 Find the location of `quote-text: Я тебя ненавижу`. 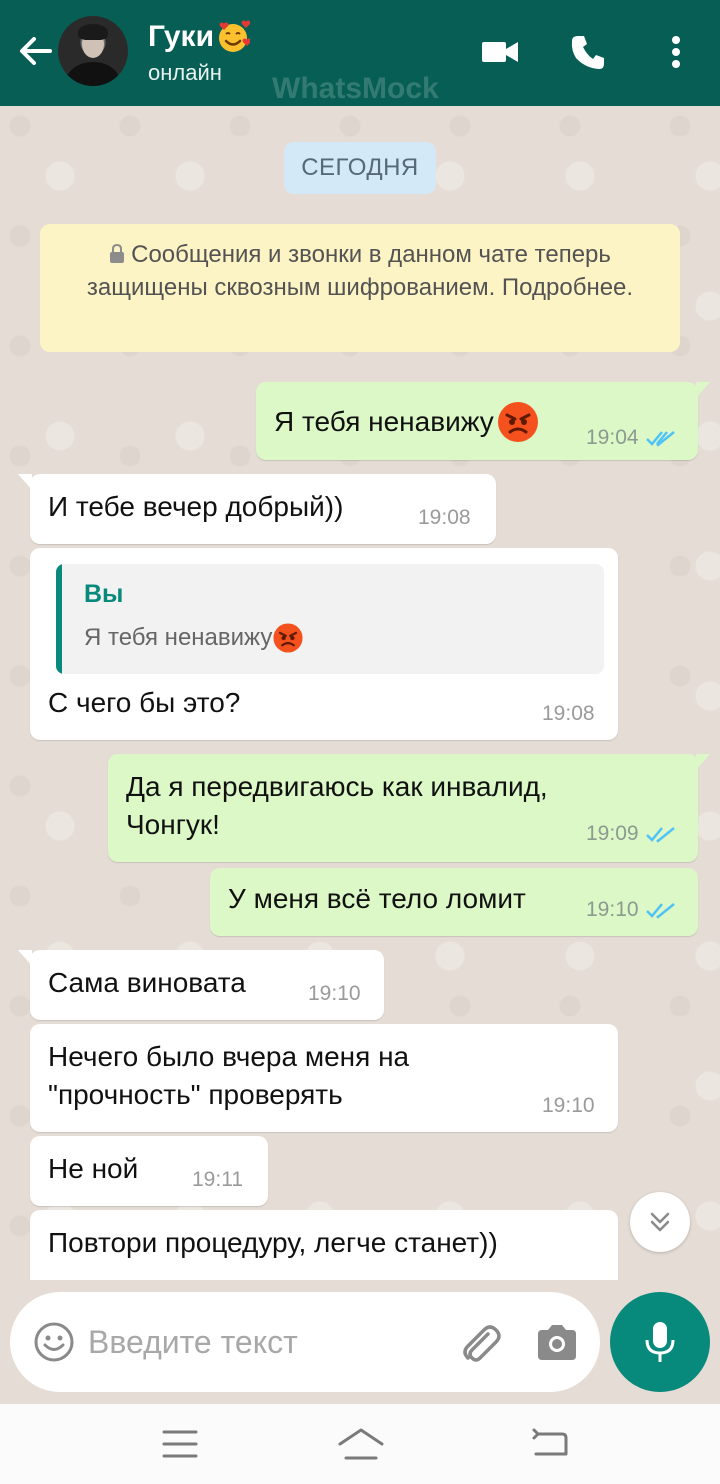

quote-text: Я тебя ненавижу is located at coordinates (178, 637).